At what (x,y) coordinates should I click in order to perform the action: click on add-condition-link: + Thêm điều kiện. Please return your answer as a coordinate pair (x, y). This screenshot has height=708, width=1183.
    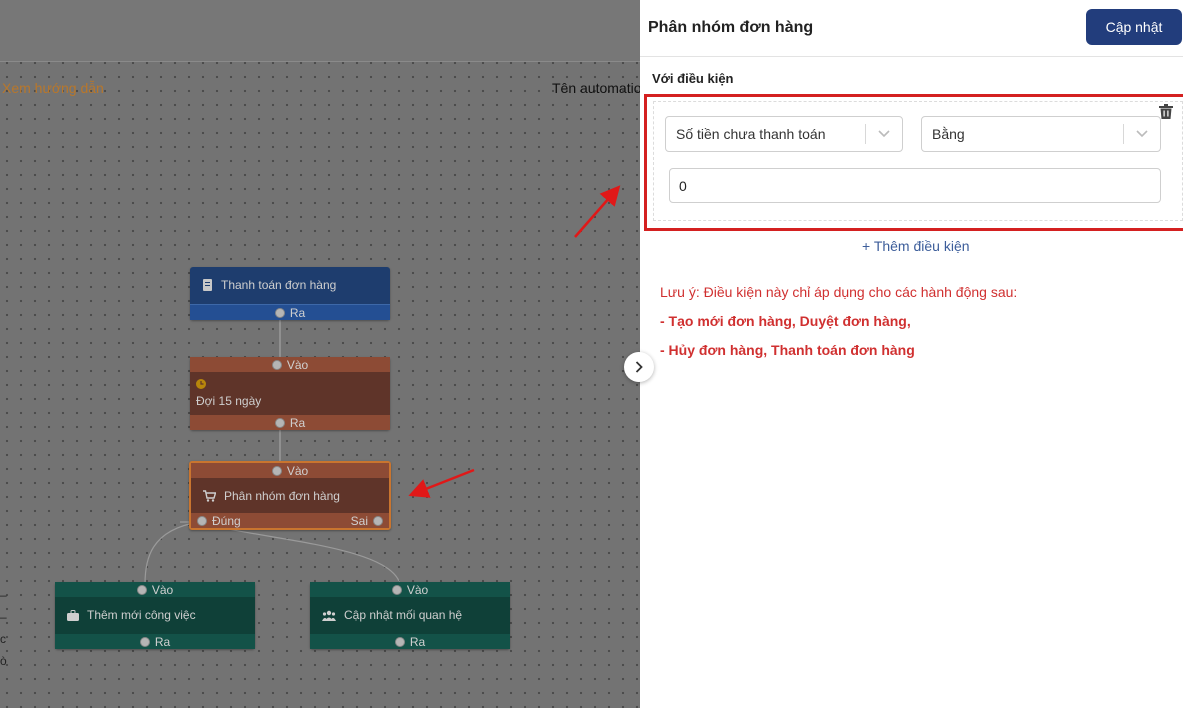
    Looking at the image, I should click on (916, 246).